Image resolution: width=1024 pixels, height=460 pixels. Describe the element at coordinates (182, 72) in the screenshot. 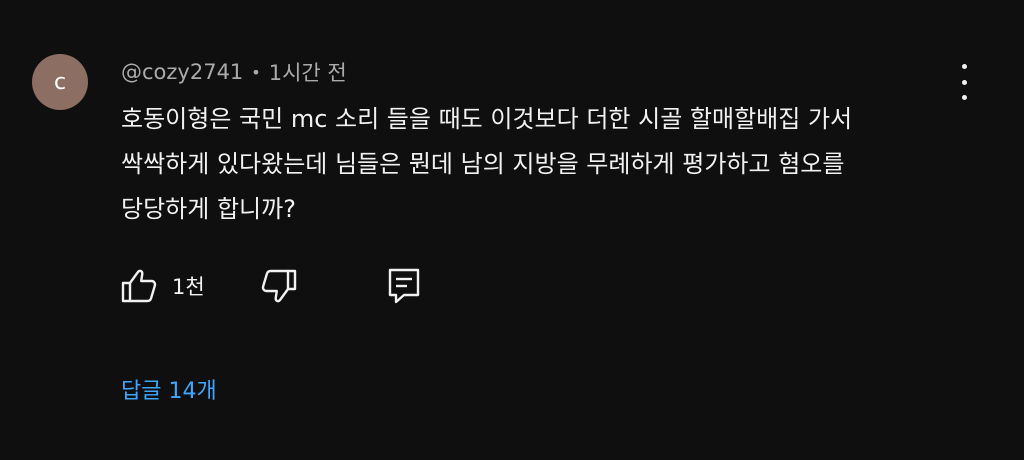

I see `author-handle: @cozy2741` at that location.